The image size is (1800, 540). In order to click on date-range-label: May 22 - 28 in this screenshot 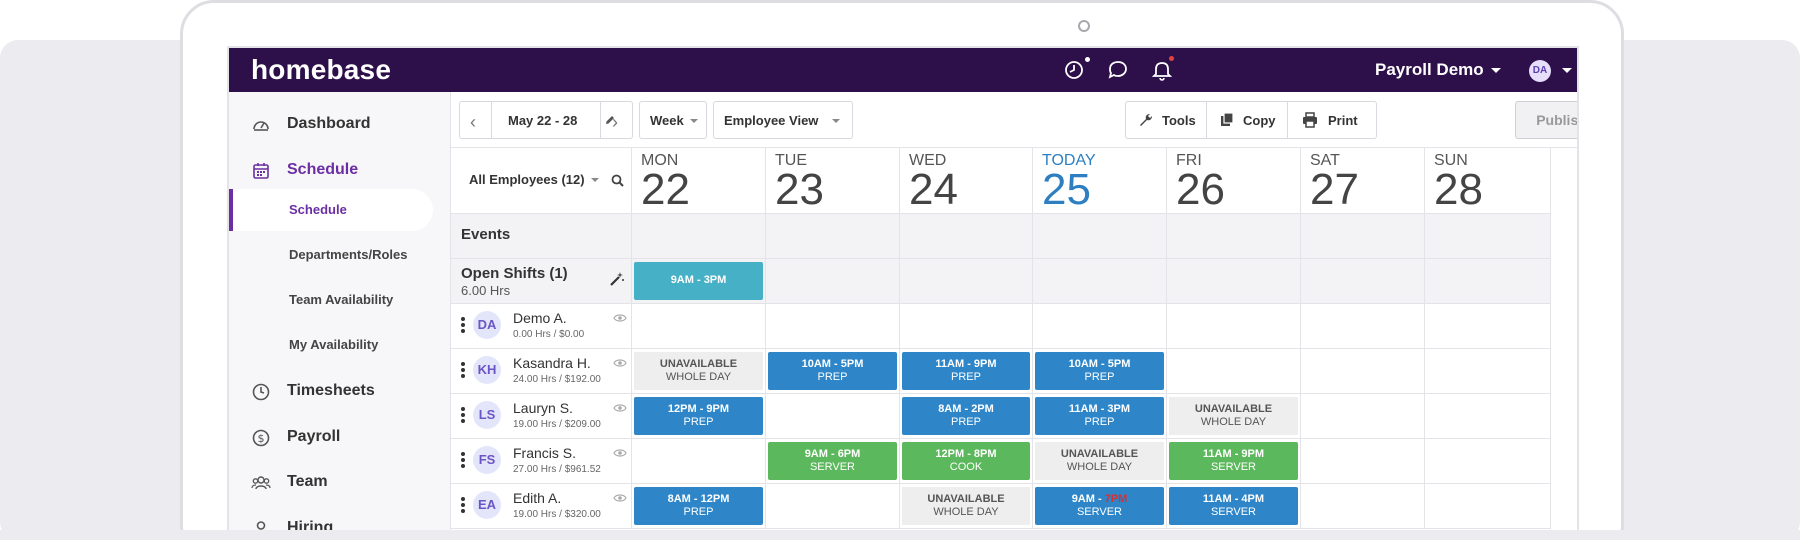, I will do `click(542, 120)`.